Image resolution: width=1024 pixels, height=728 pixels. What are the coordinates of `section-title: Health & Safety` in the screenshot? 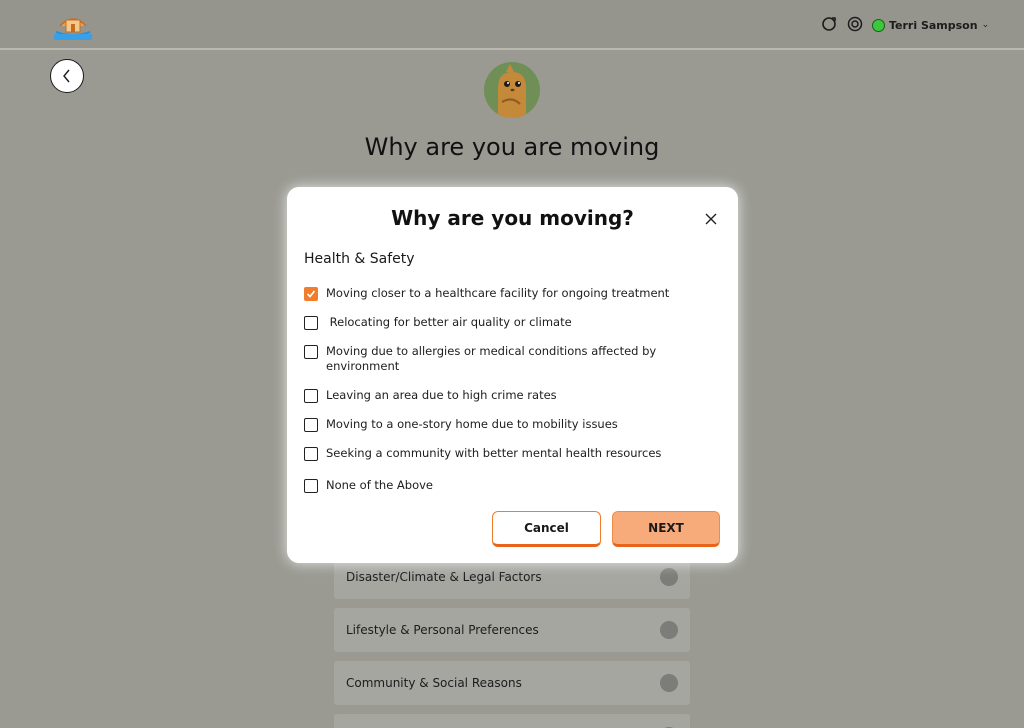 It's located at (359, 259).